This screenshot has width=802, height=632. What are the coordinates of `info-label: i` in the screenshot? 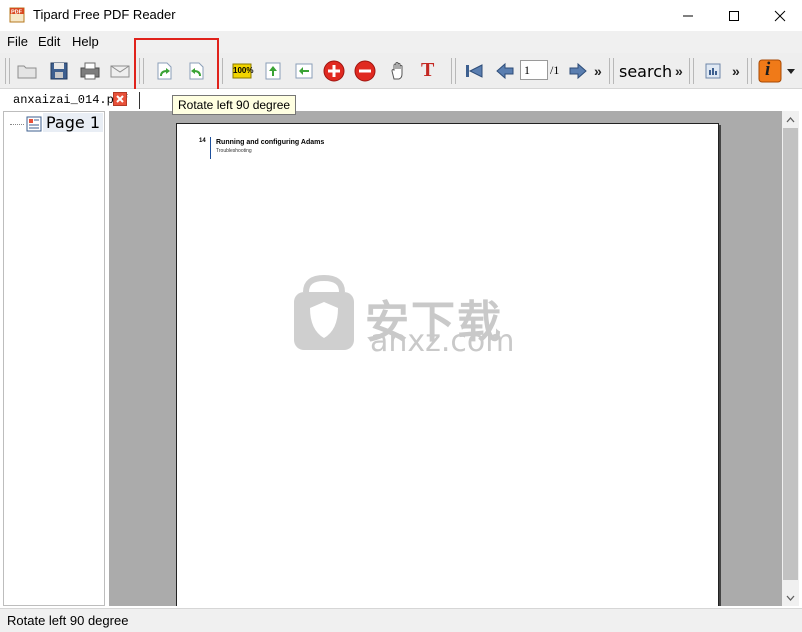 It's located at (768, 69).